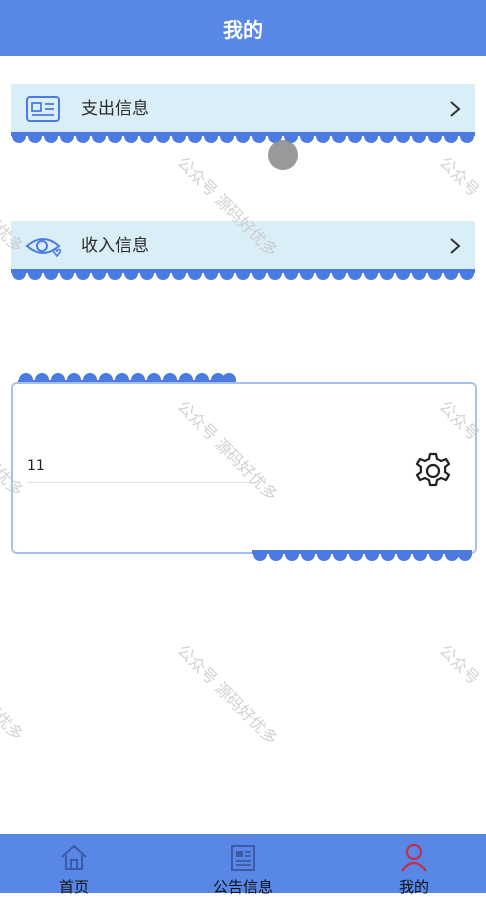 This screenshot has height=897, width=486. I want to click on tab-label: 我的, so click(413, 887).